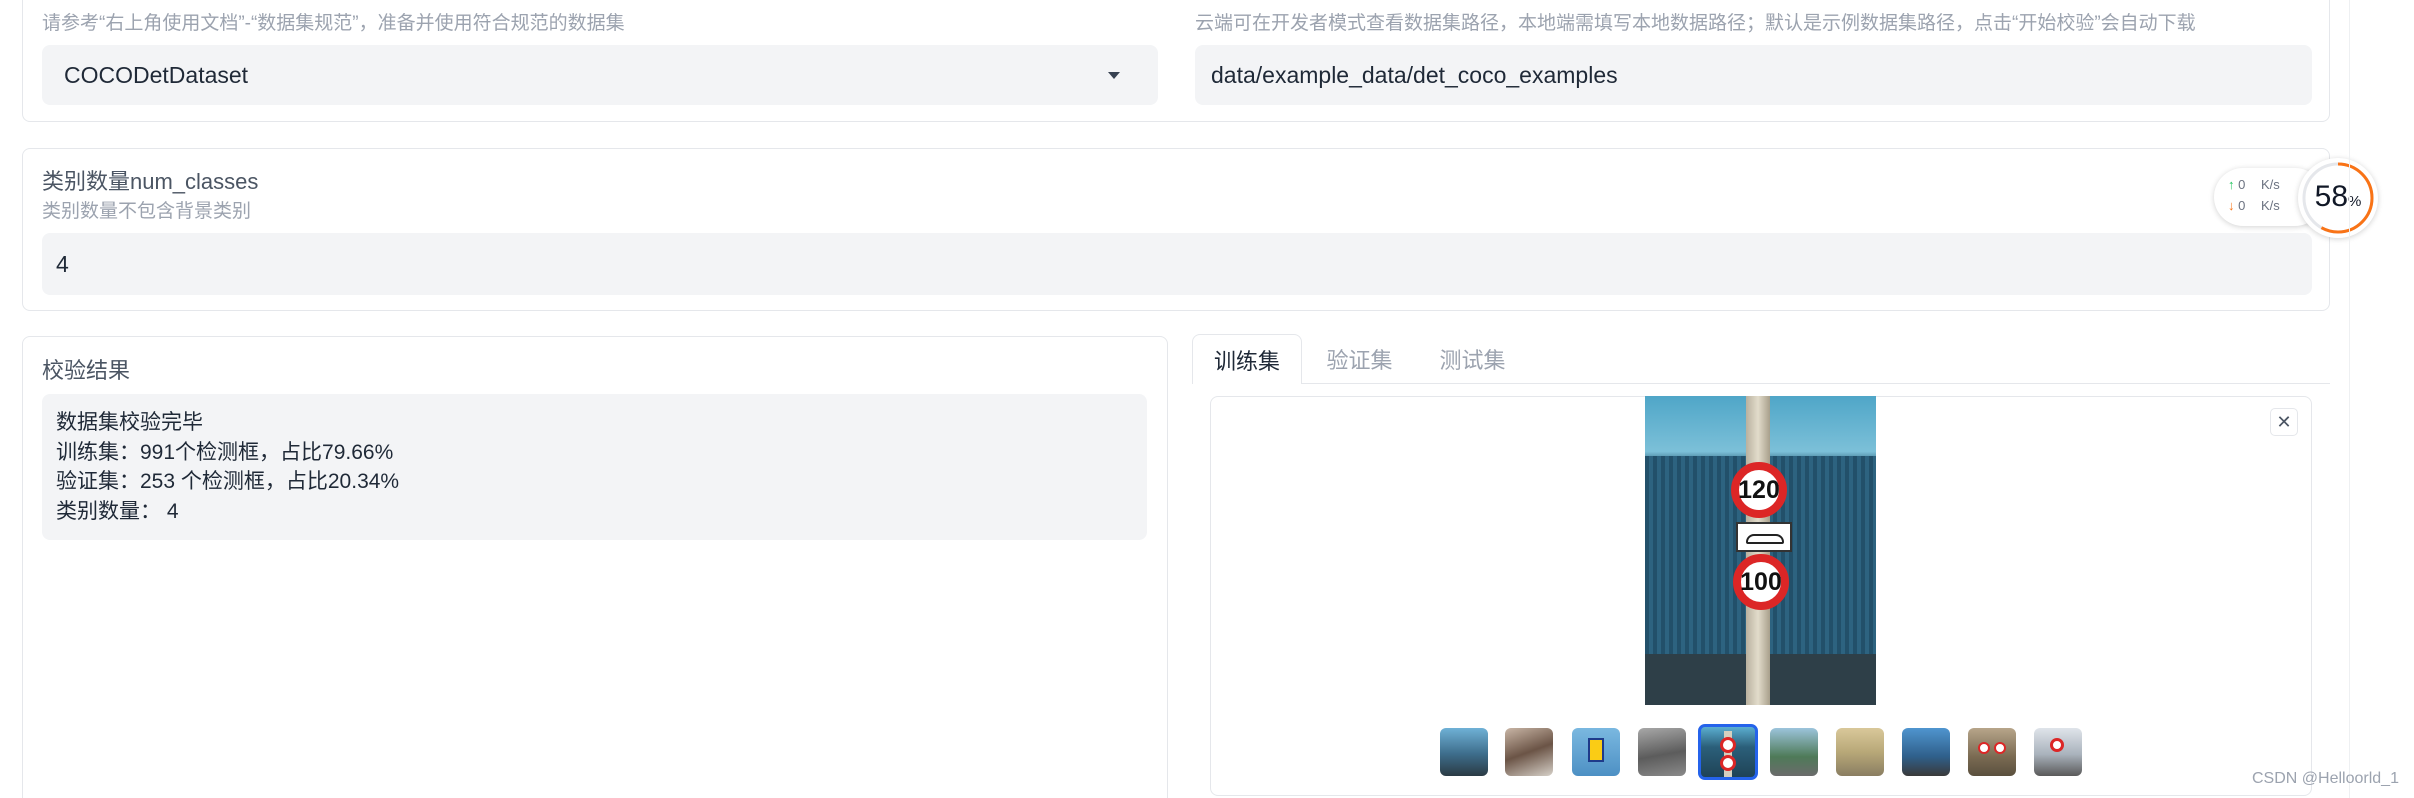 The height and width of the screenshot is (798, 2414). I want to click on car-sign, so click(1764, 537).